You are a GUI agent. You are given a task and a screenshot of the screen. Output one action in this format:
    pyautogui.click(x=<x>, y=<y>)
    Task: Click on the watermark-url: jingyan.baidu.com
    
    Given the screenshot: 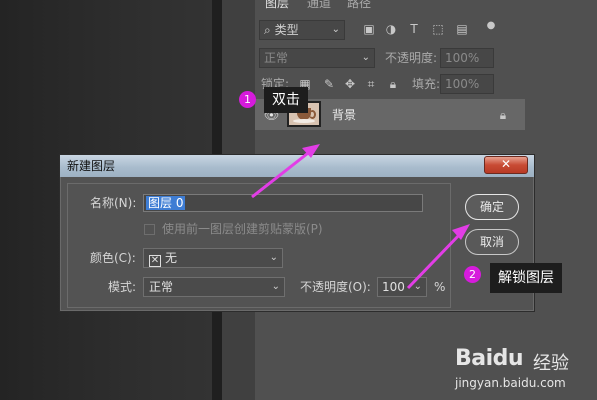 What is the action you would take?
    pyautogui.click(x=510, y=383)
    